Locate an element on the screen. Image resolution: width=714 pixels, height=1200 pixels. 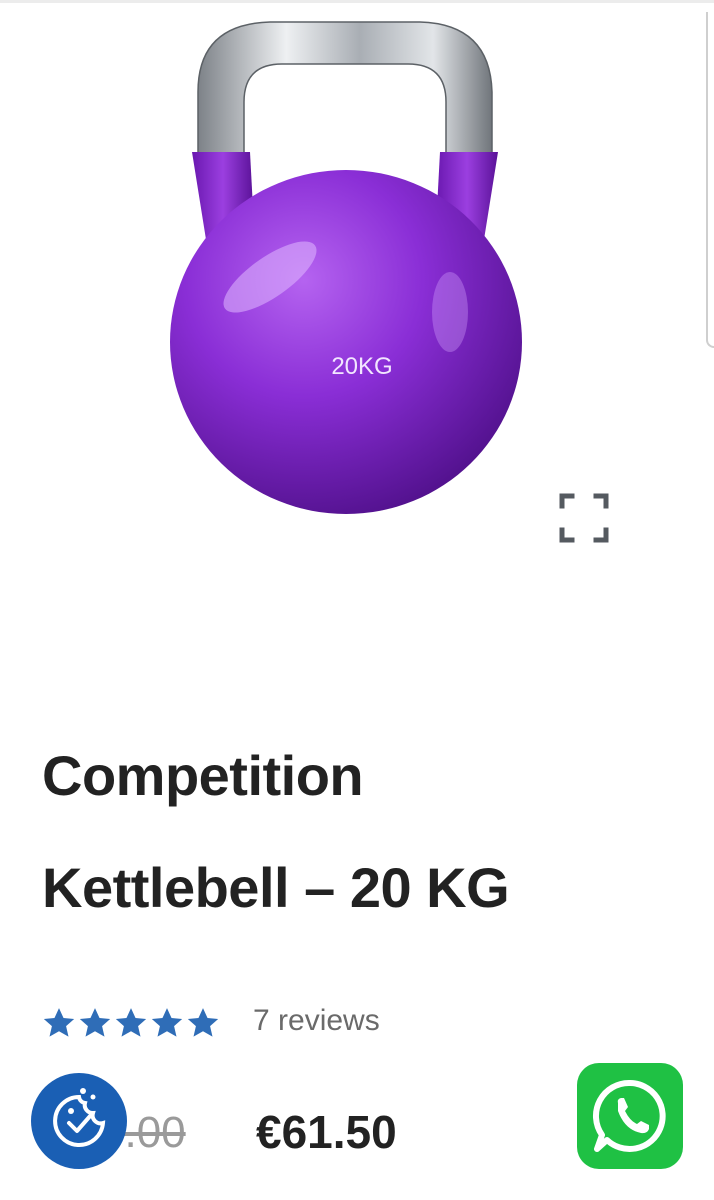
whatsapp-button is located at coordinates (630, 1116).